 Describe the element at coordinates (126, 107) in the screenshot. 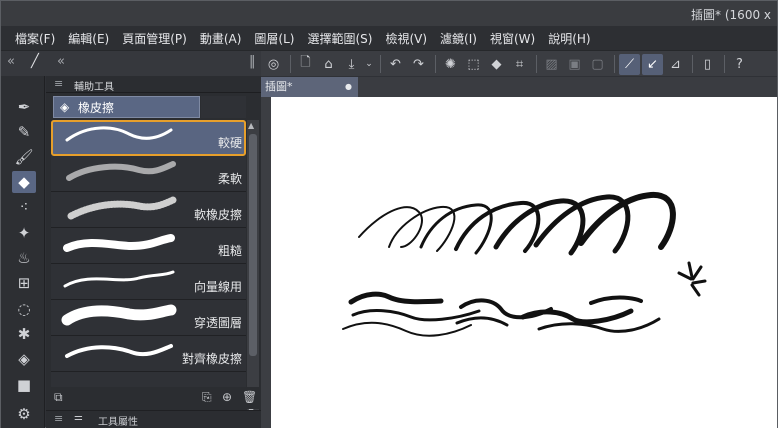

I see `sub-tool-group-eraser: ◈ 橡皮擦` at that location.